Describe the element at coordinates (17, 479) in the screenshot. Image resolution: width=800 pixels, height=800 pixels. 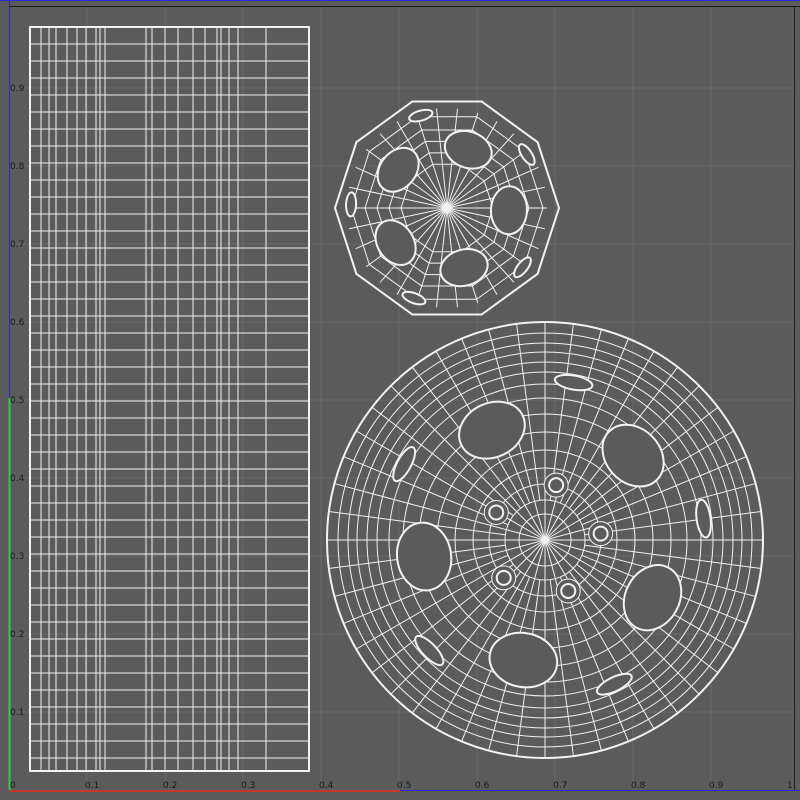
I see `v-tick-label: 0.4` at that location.